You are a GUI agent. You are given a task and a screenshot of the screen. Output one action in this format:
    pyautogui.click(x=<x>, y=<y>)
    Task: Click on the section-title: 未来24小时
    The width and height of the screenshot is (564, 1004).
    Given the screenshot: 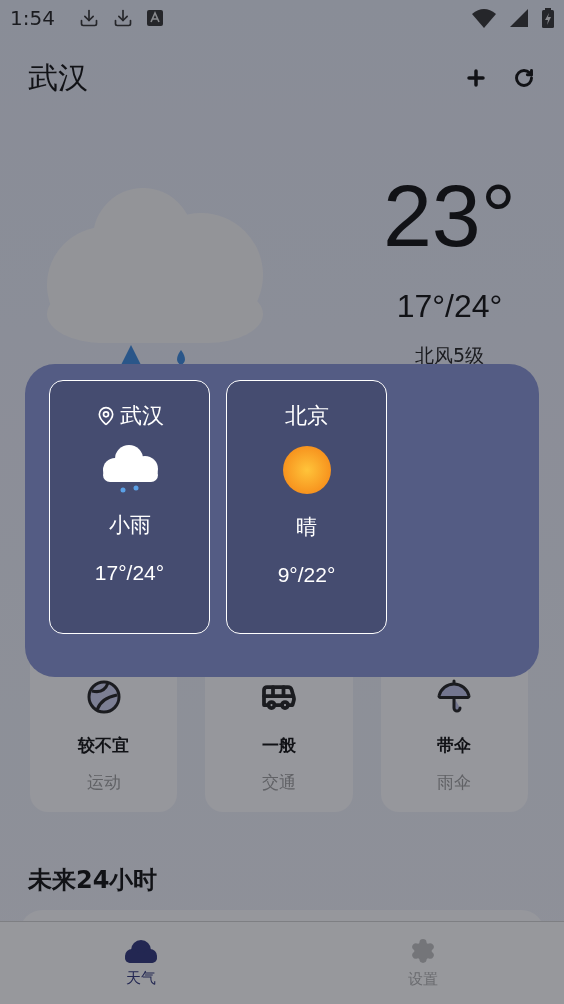 What is the action you would take?
    pyautogui.click(x=93, y=880)
    